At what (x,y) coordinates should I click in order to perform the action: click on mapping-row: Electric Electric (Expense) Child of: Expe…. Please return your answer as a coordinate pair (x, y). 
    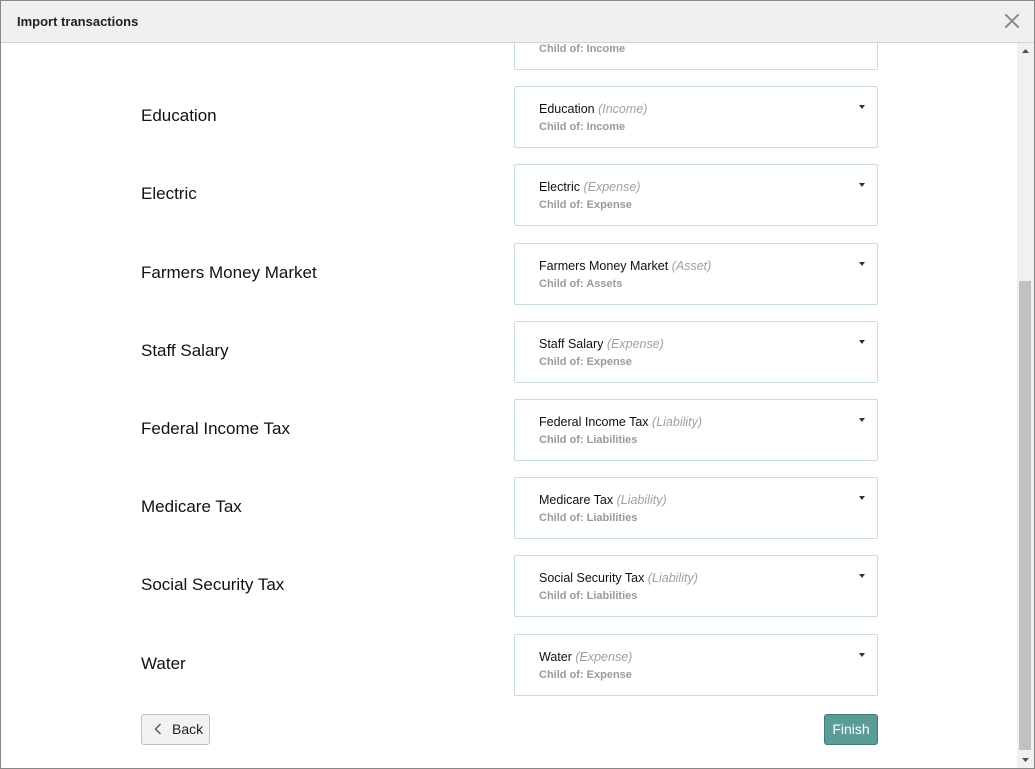
    Looking at the image, I should click on (509, 195).